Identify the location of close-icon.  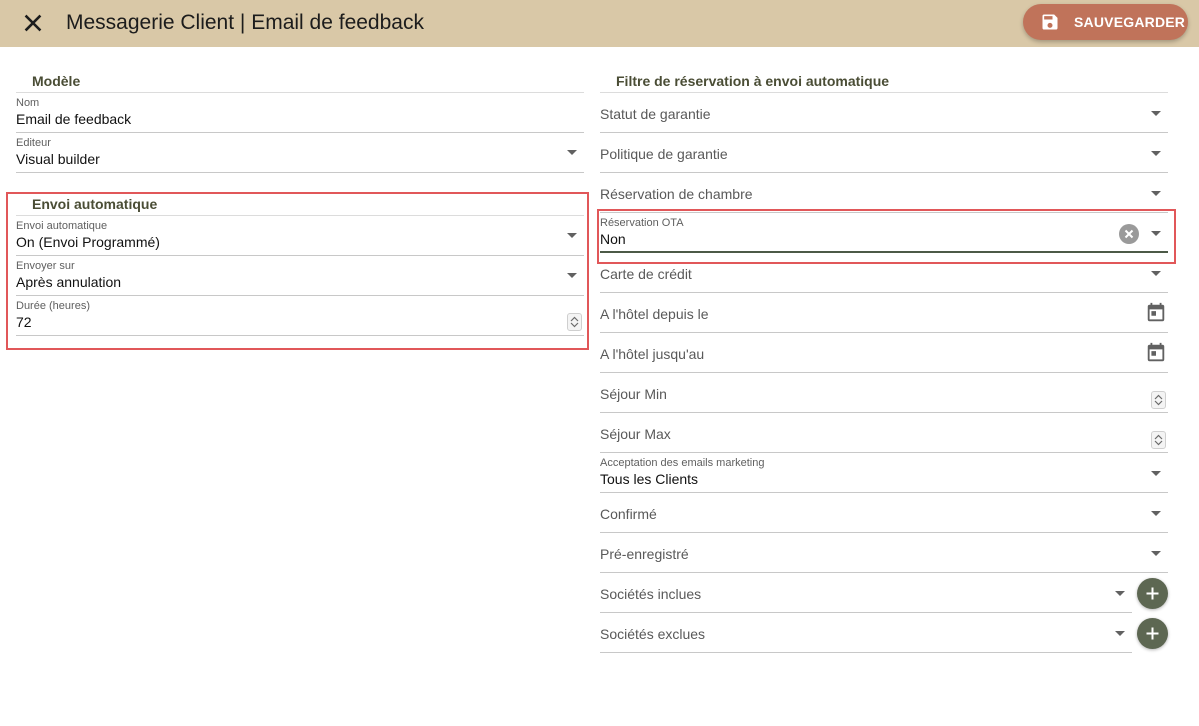
(33, 23).